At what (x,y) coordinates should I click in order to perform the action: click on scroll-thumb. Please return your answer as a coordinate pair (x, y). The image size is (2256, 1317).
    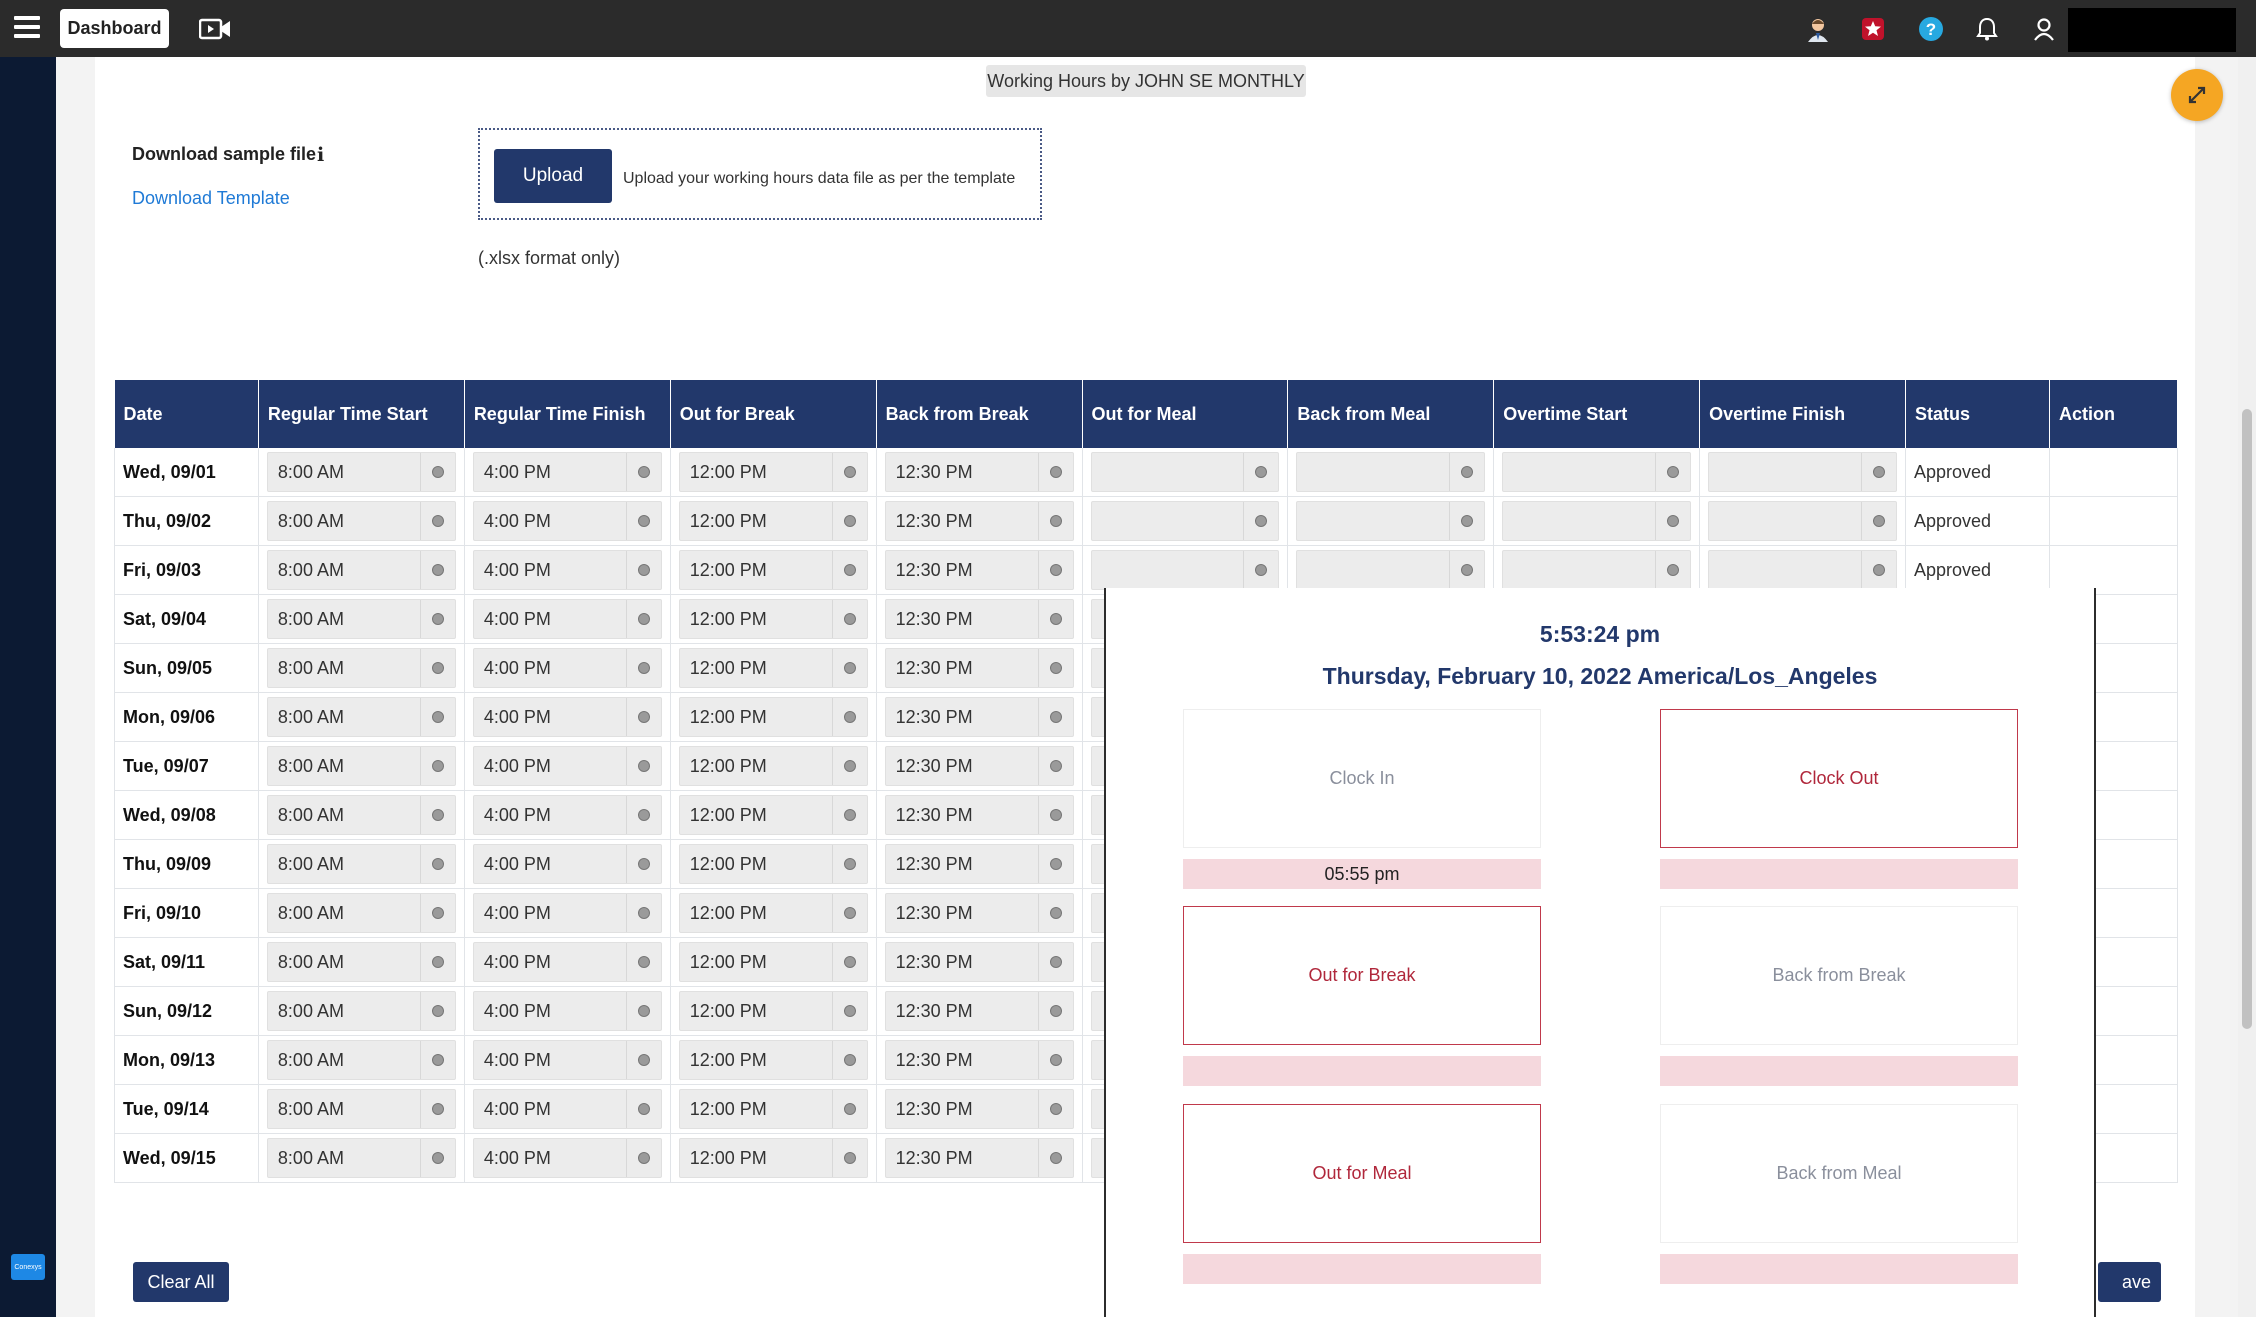
    Looking at the image, I should click on (2247, 719).